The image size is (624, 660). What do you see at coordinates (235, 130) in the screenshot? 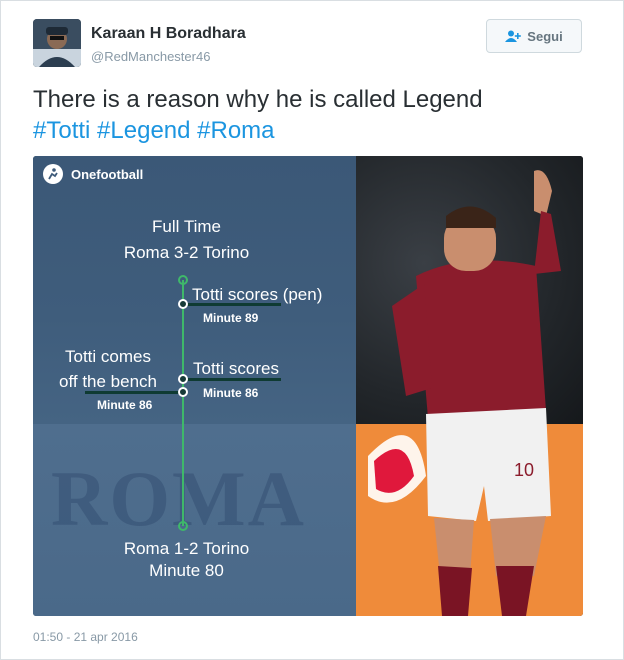
I see `hashtag-roma: #Roma` at bounding box center [235, 130].